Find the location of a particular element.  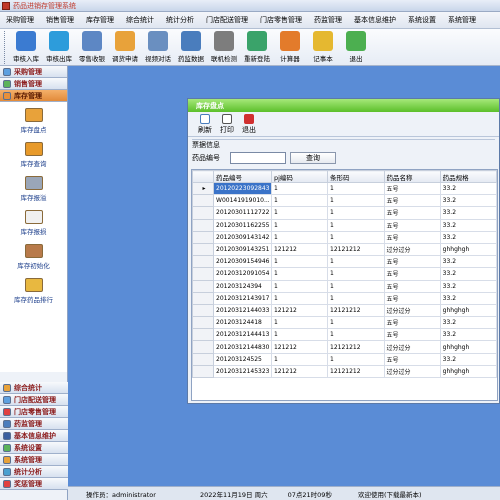

table-row: ▸ 20120223092843 1 1 五号 33.2 is located at coordinates (344, 188).